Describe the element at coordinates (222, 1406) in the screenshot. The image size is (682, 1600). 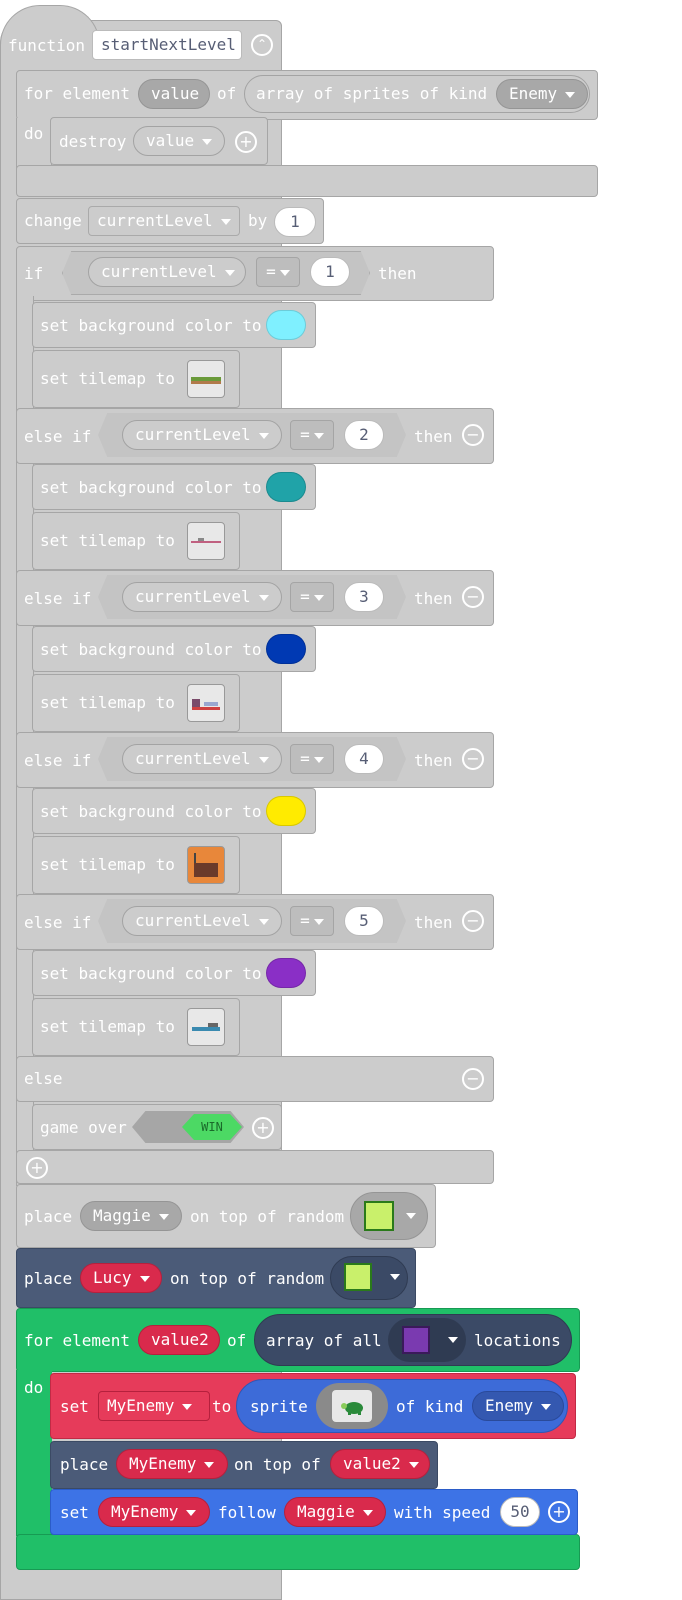
I see `to-label: to` at that location.